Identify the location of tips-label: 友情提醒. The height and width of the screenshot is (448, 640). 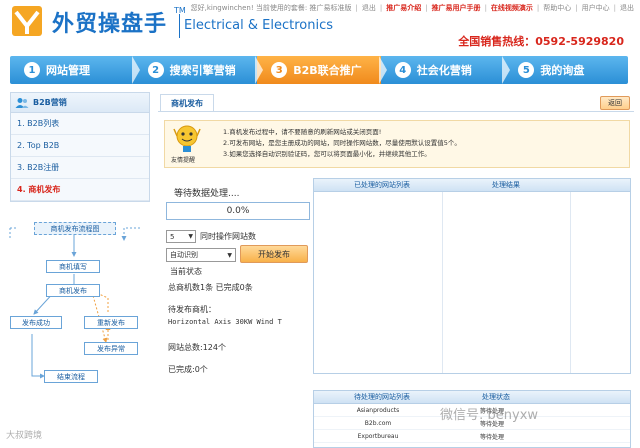
(183, 160).